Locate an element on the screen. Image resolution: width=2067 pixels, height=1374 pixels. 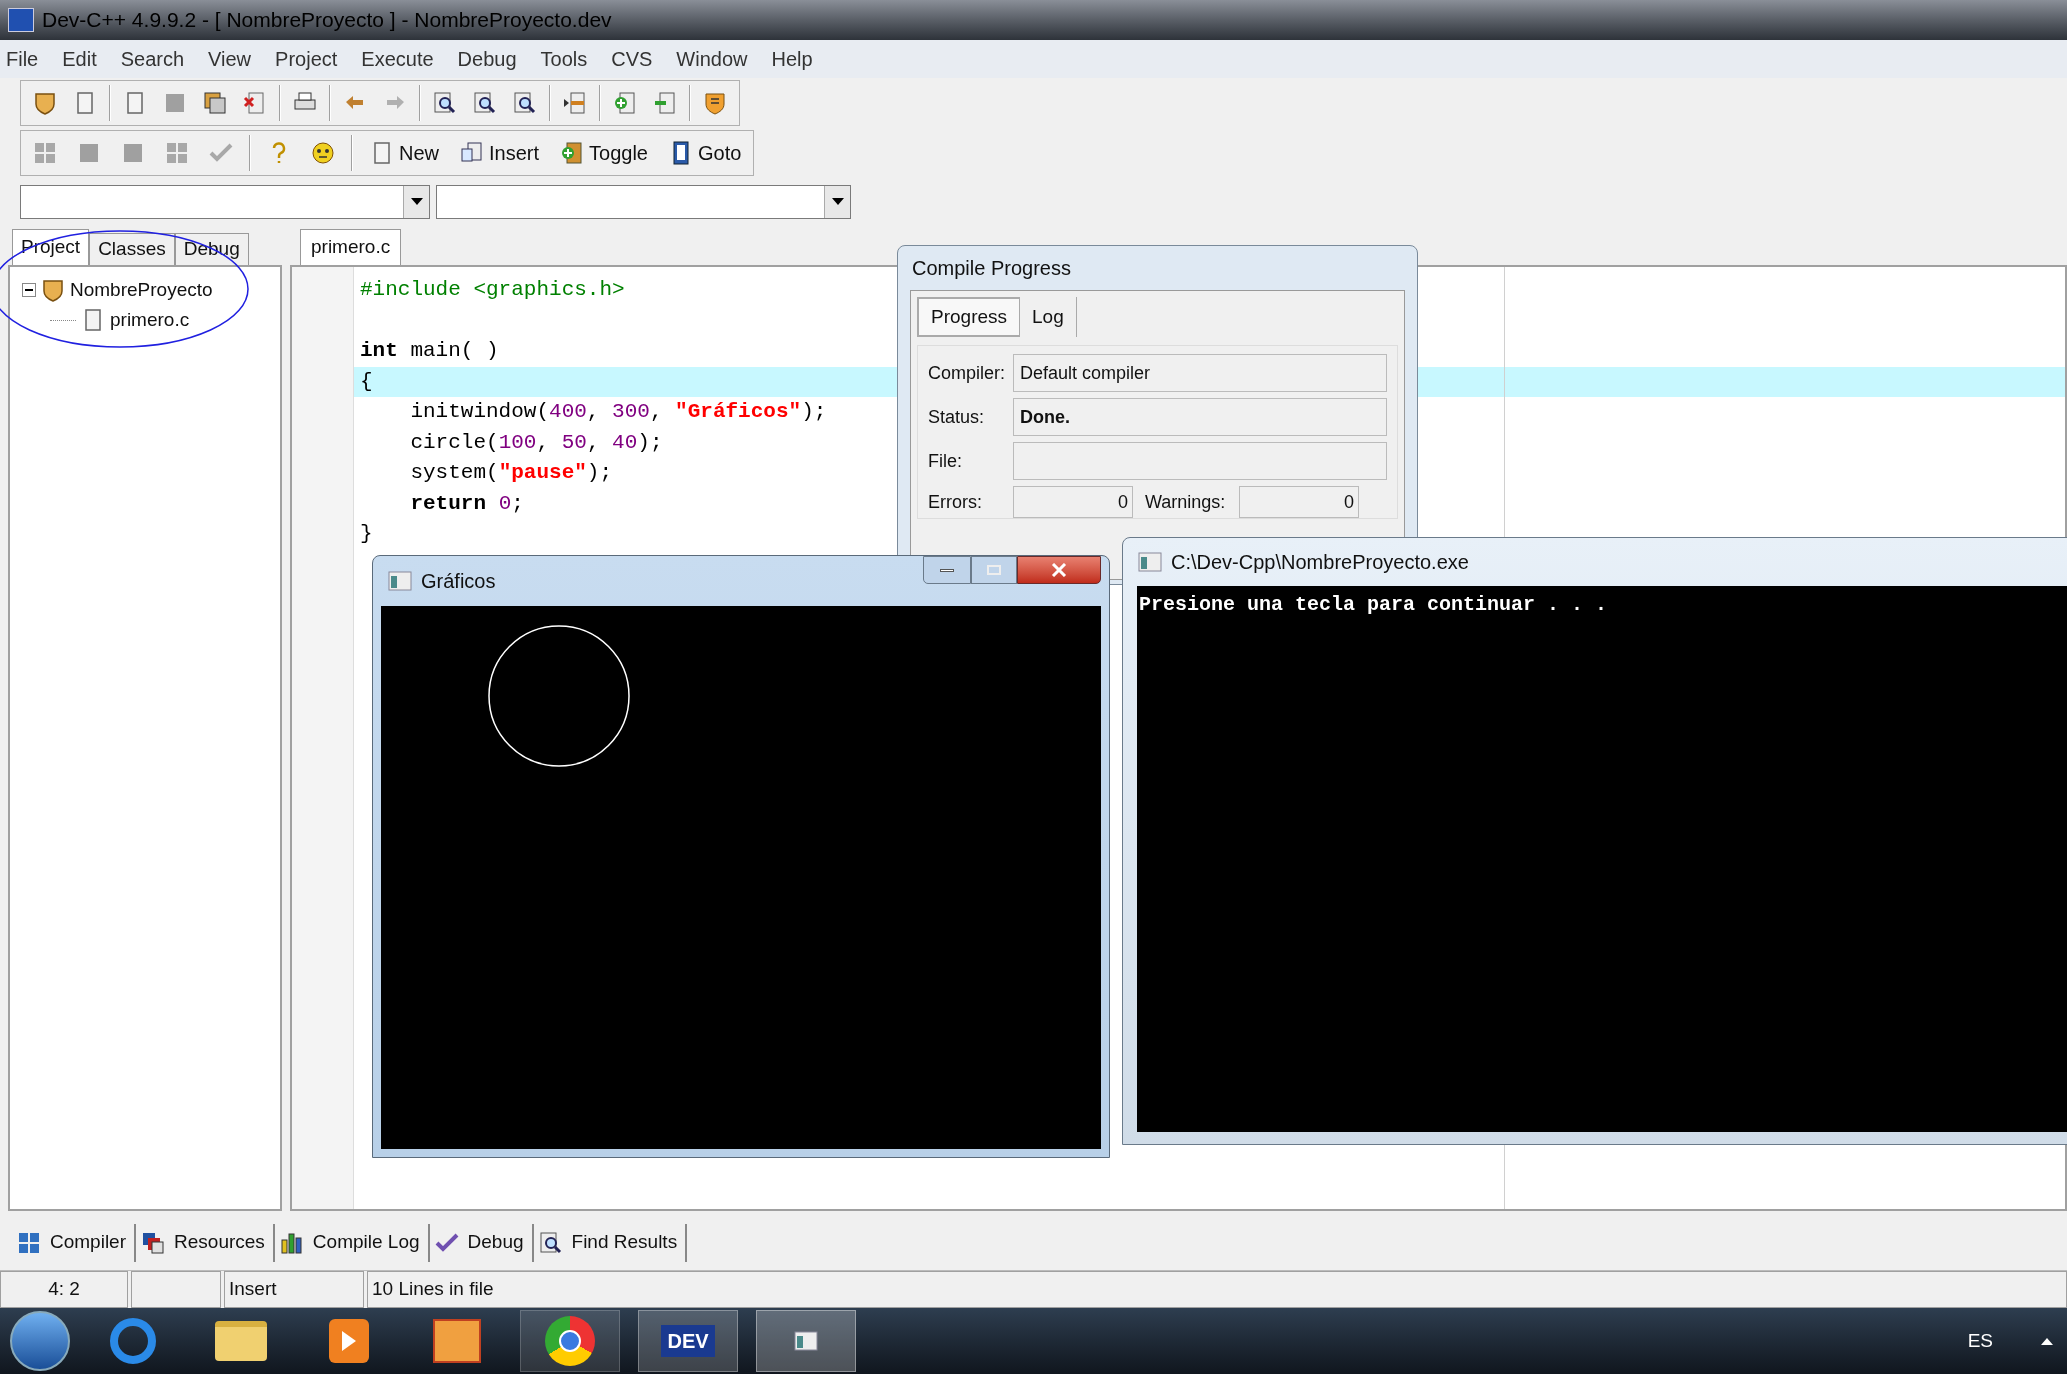
close-icon is located at coordinates (1059, 570).